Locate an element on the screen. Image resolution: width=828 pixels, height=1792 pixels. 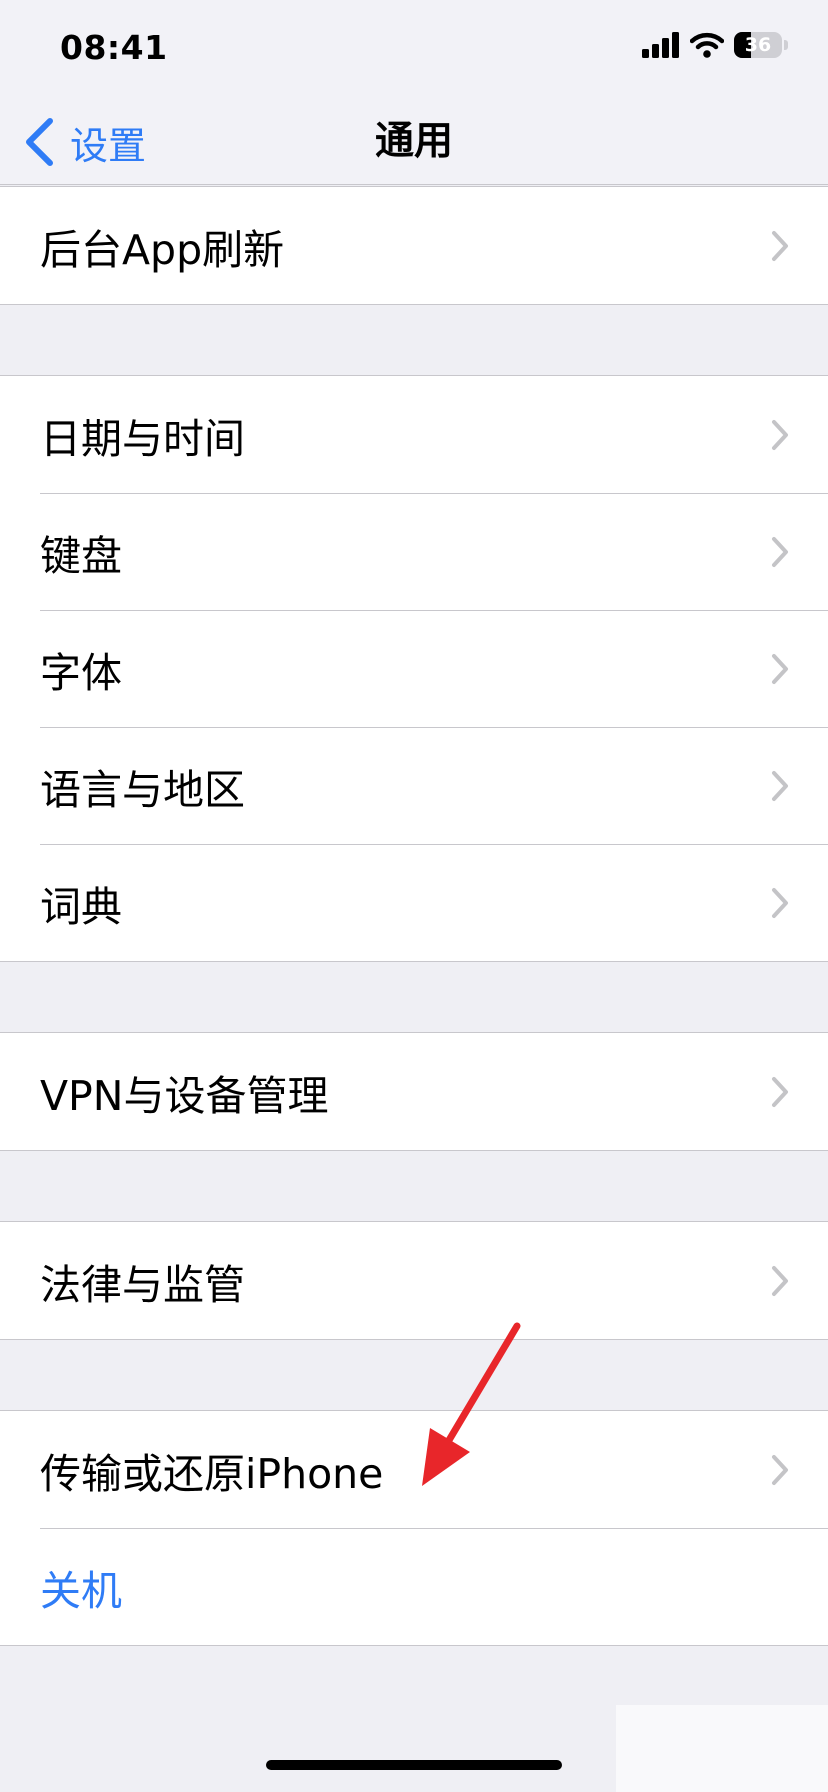
back-button: 设置 is located at coordinates (84, 142).